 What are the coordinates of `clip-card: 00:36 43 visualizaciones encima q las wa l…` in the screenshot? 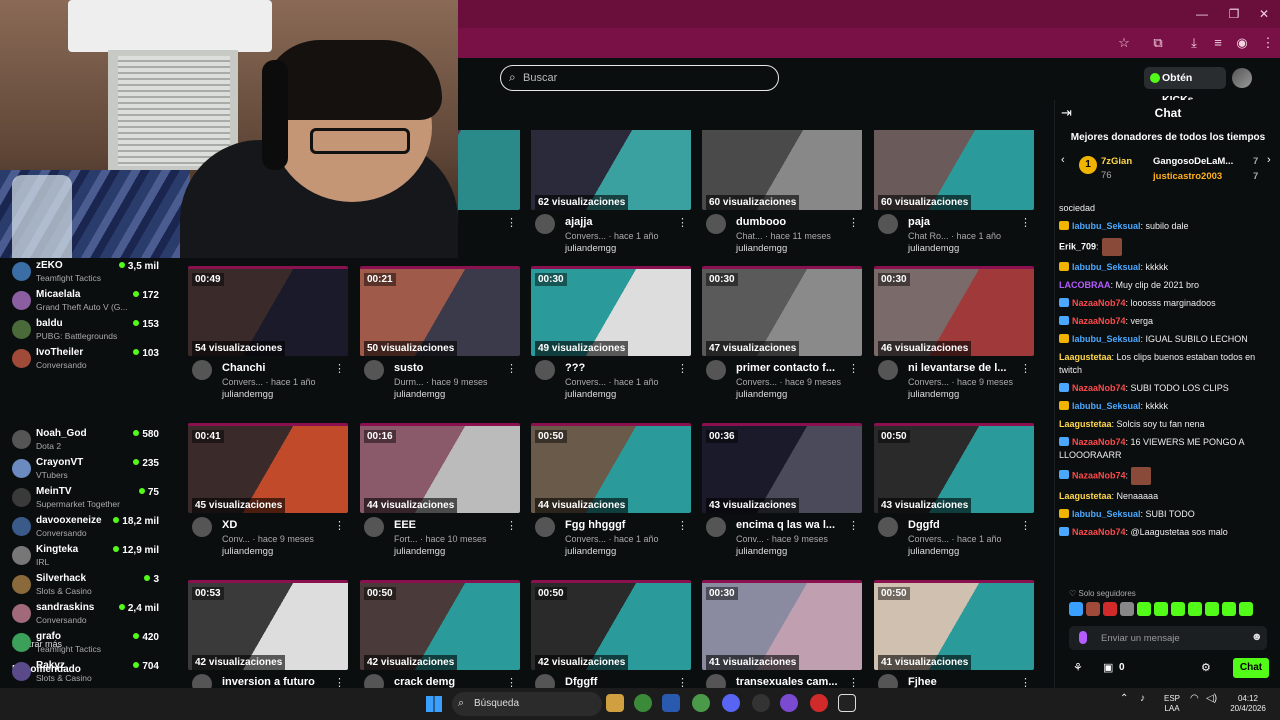 It's located at (782, 498).